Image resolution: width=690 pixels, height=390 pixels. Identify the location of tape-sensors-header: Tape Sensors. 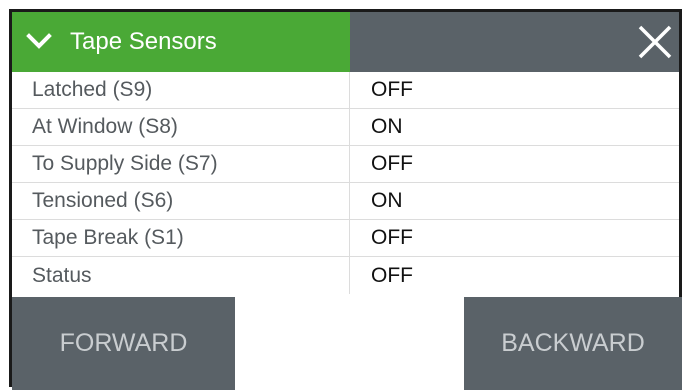
(181, 42).